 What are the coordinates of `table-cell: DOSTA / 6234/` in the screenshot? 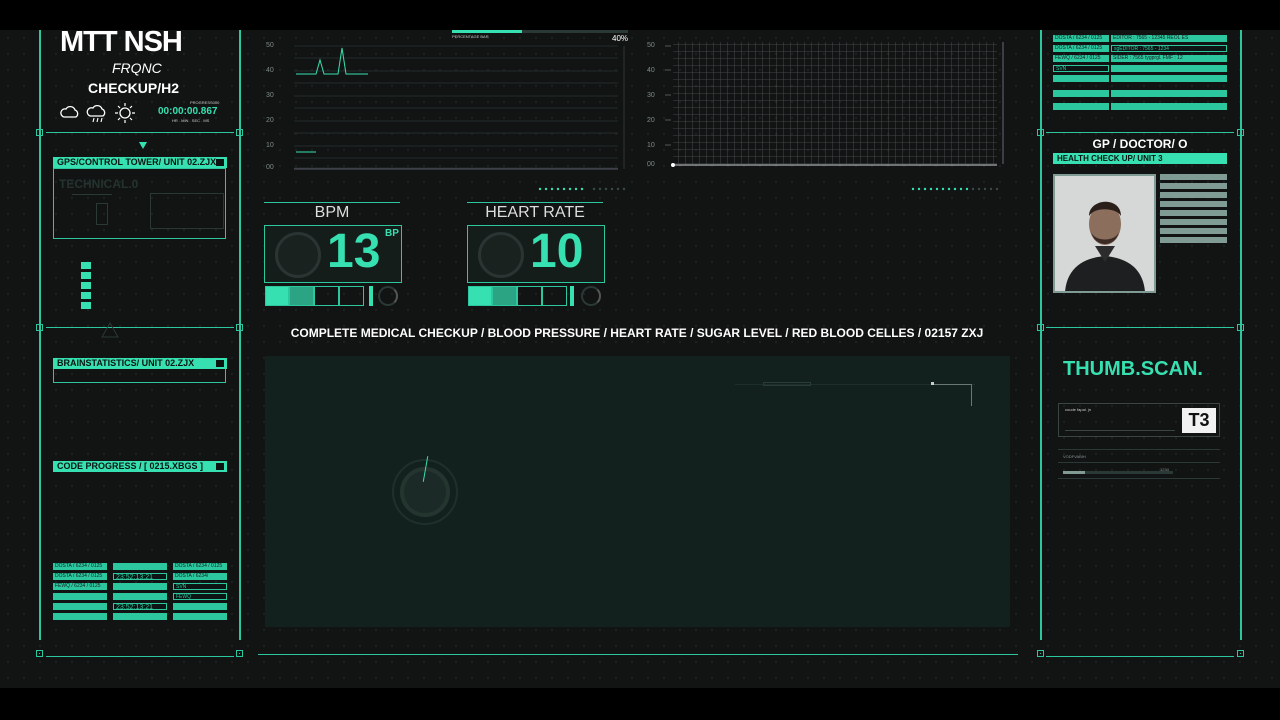 It's located at (200, 576).